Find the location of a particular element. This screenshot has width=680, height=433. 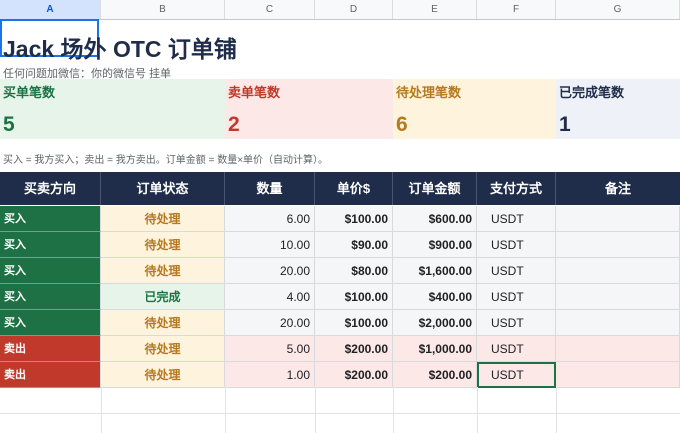

column-header-f: F is located at coordinates (516, 9).